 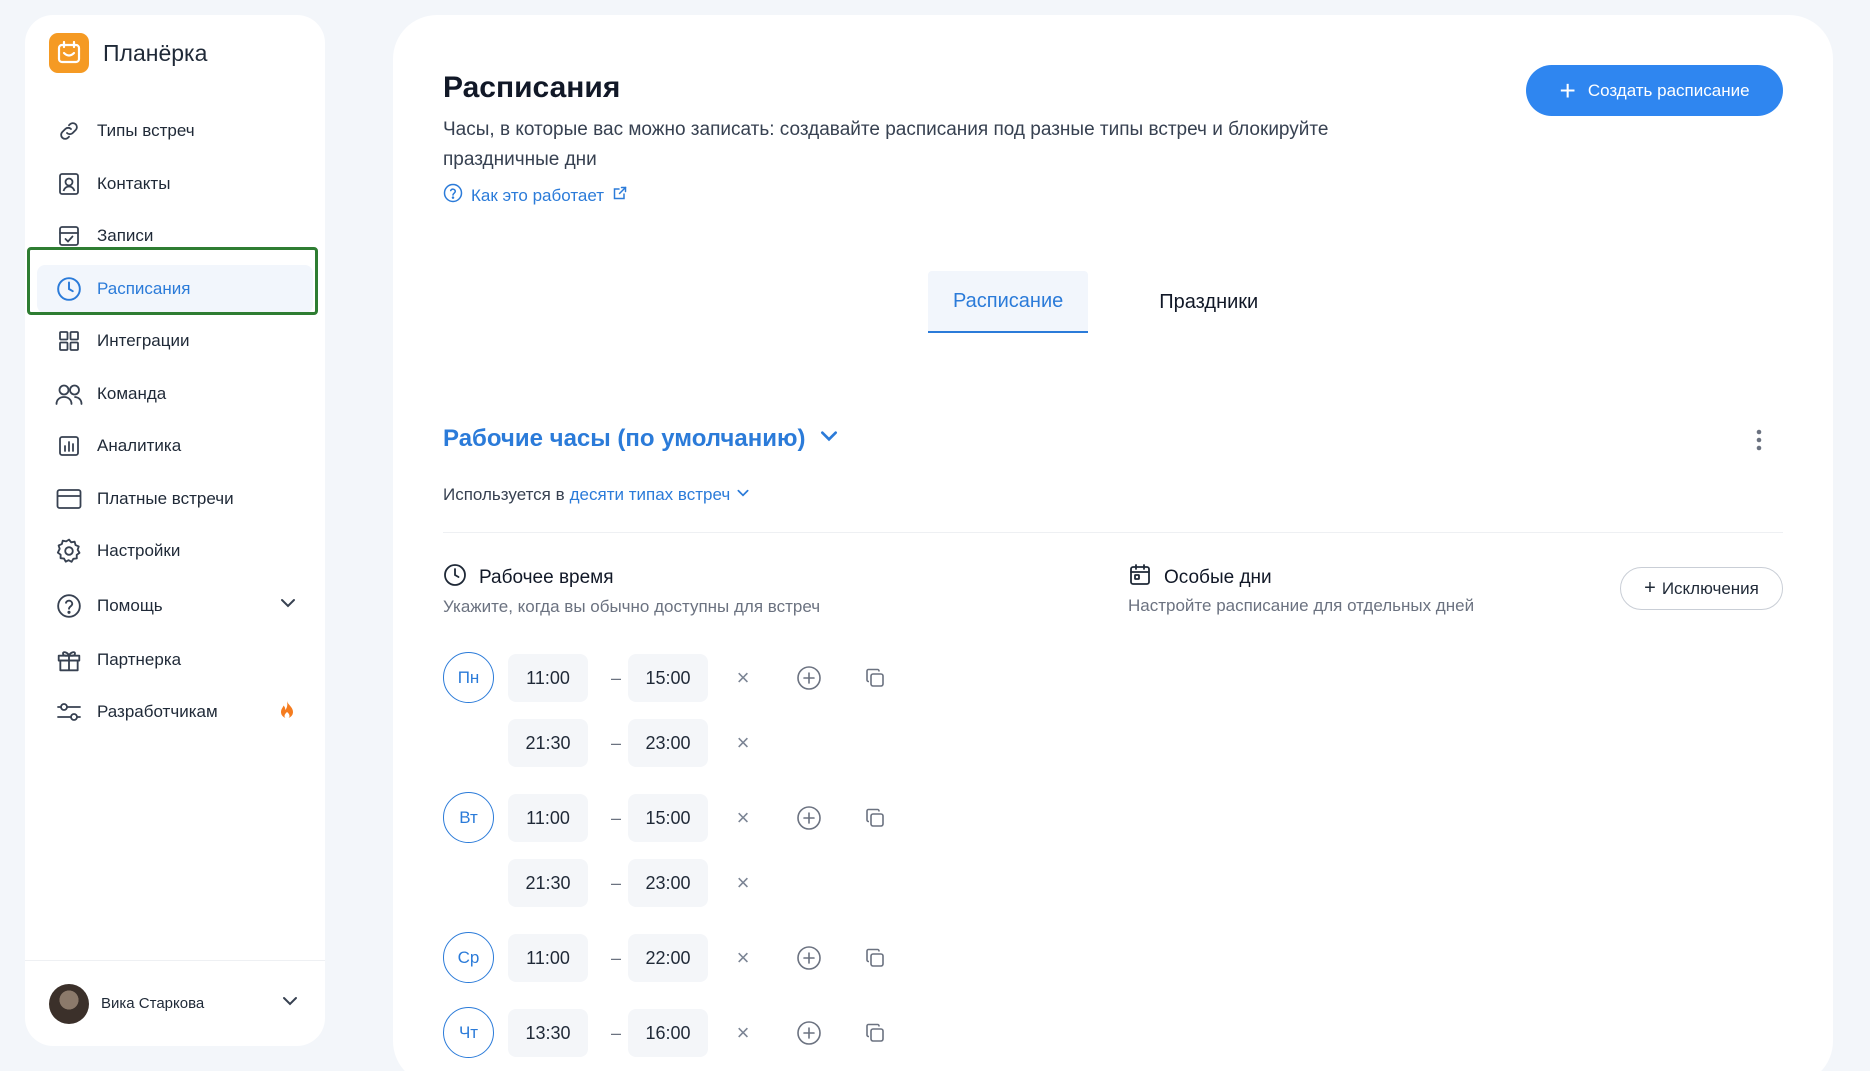 I want to click on exceptions-label: Исключения, so click(x=1710, y=588).